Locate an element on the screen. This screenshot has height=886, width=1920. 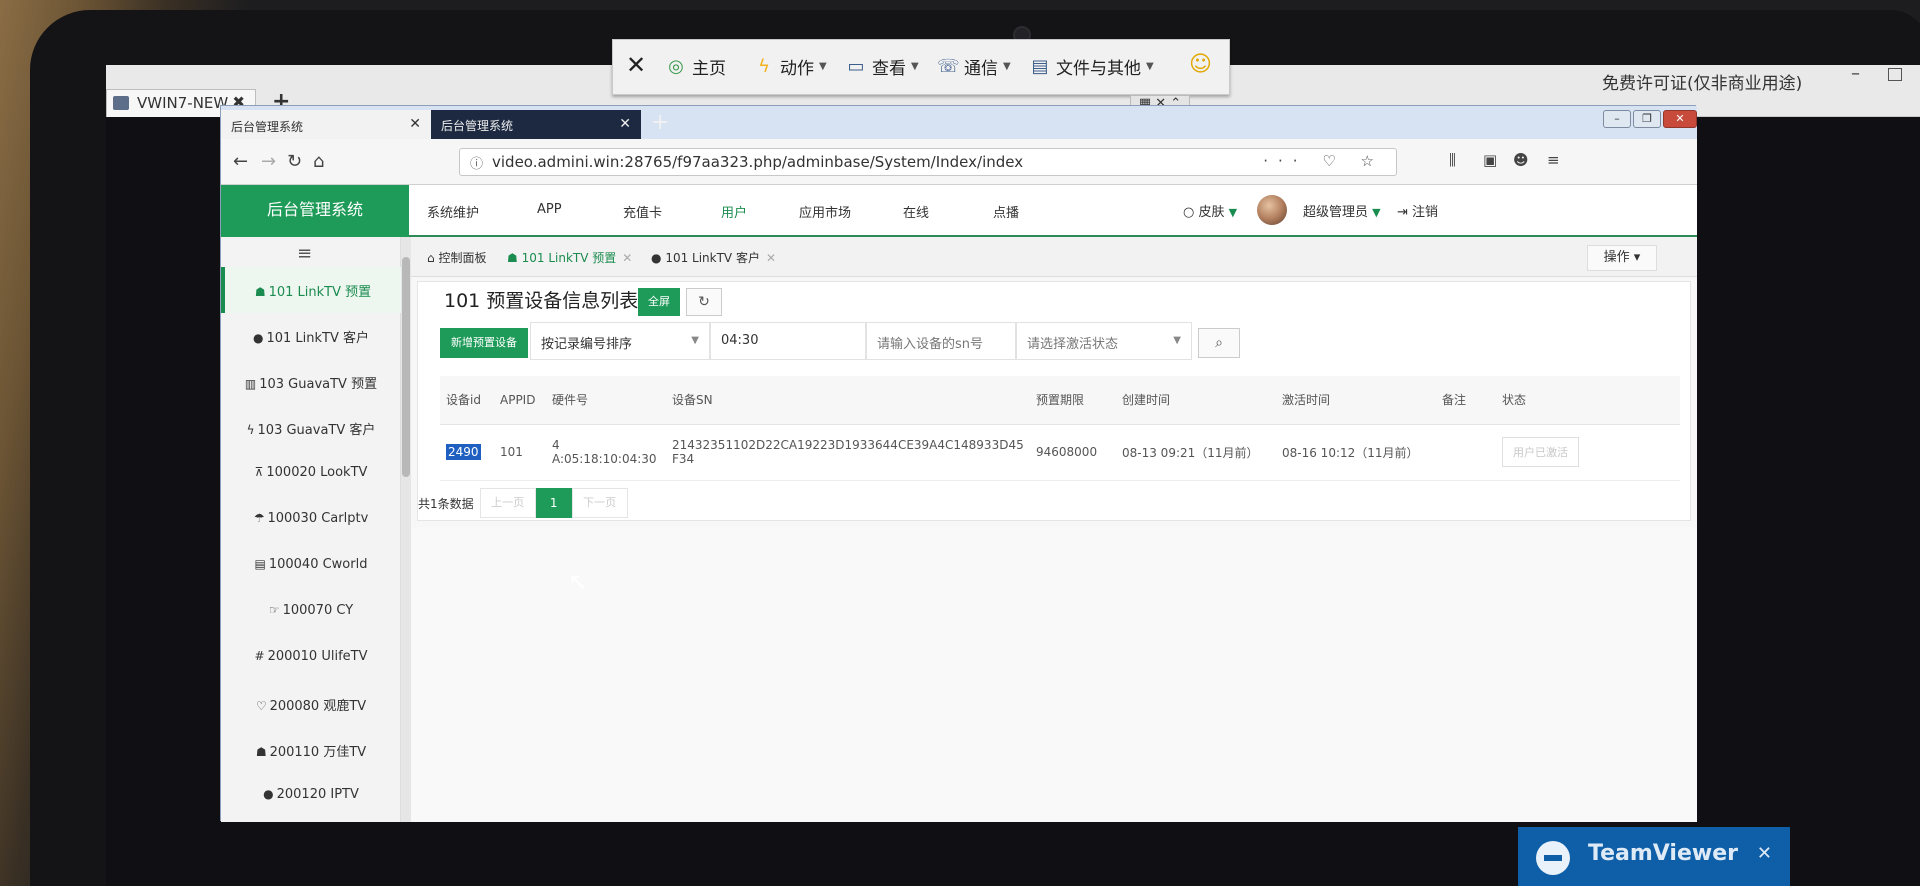
sitemap-icon: ⊼ is located at coordinates (259, 472).